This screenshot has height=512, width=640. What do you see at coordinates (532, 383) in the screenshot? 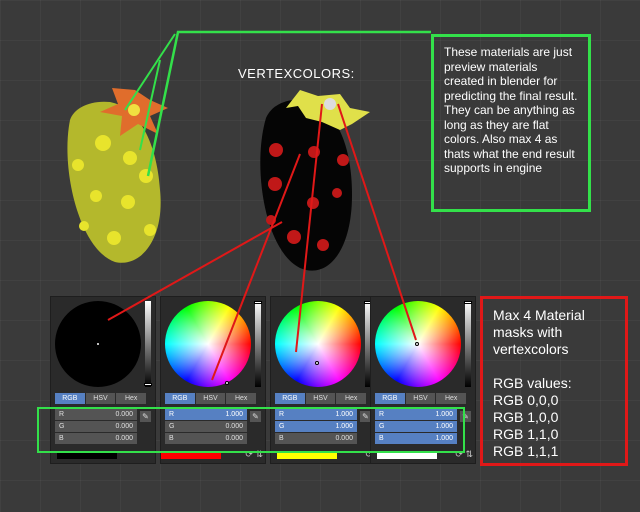
I see `note-line: RGB values:` at bounding box center [532, 383].